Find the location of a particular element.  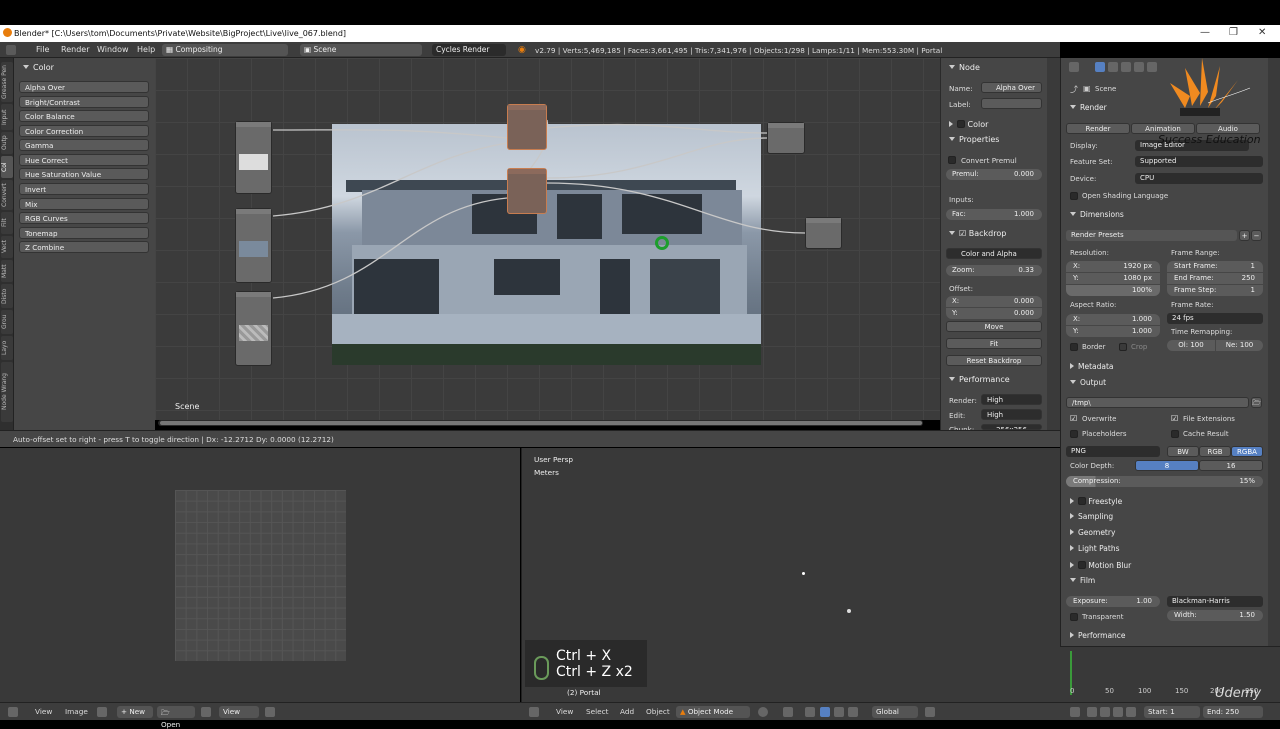

npanel-scrollbar is located at coordinates (1053, 244).